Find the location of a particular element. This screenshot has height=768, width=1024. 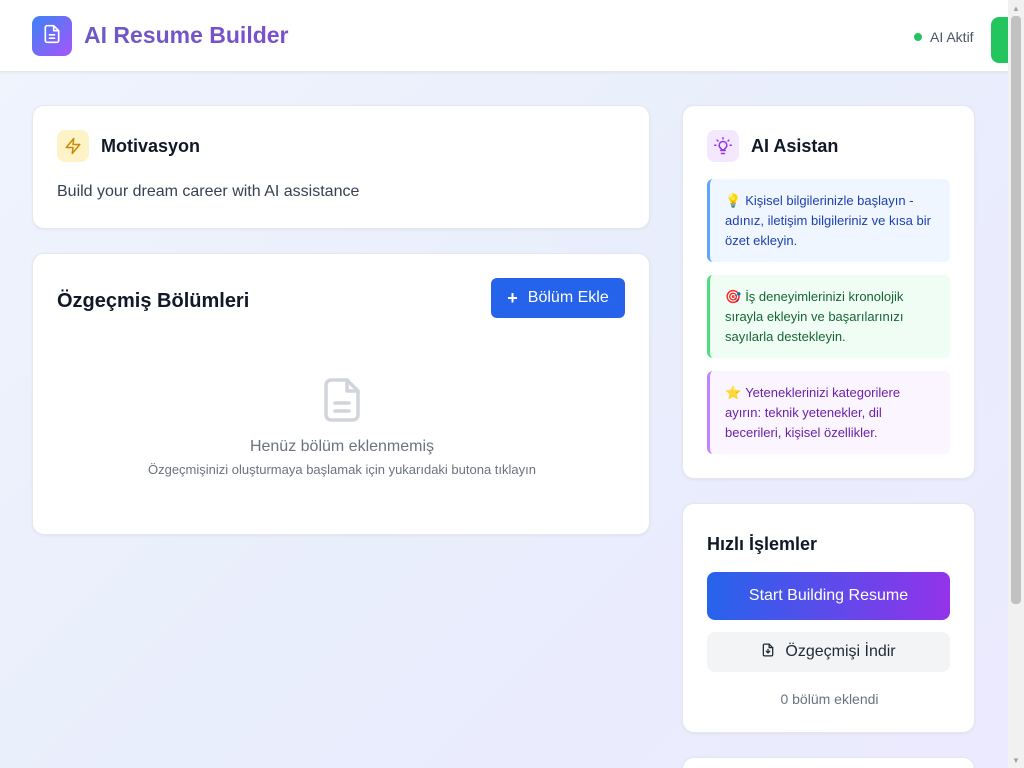

scroll-down-arrow-icon: ▼ is located at coordinates (1016, 760).